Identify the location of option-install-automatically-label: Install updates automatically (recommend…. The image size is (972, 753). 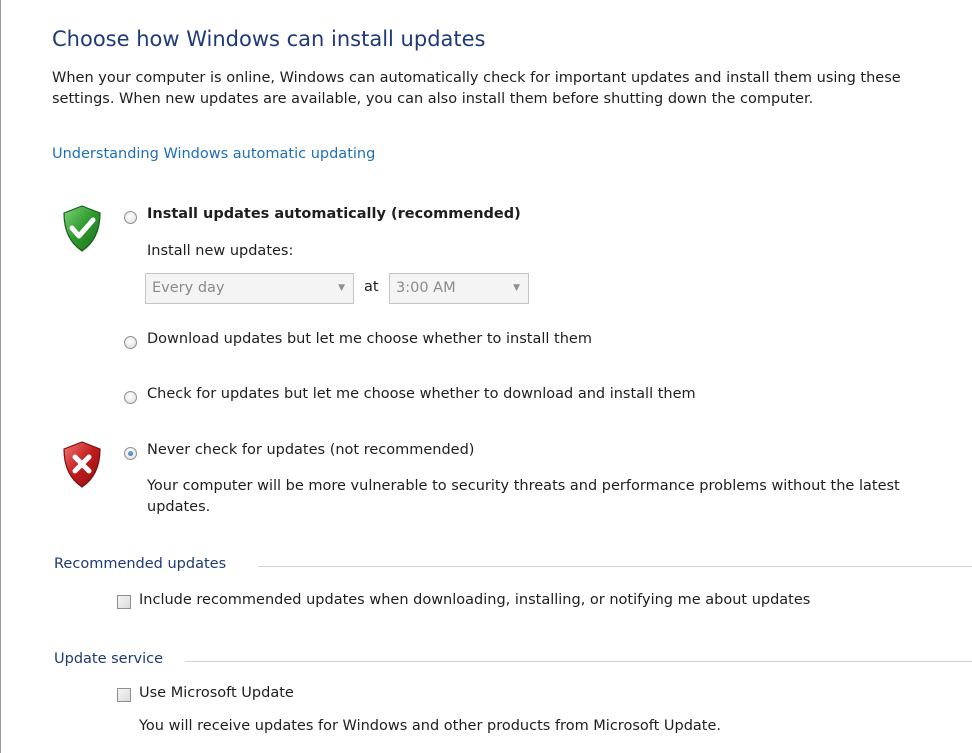
(334, 214).